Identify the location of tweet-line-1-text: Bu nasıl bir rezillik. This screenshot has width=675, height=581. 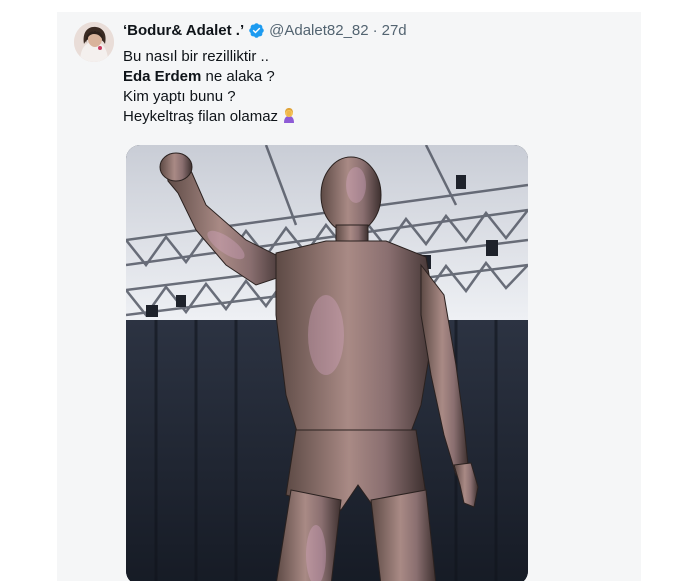
(183, 56).